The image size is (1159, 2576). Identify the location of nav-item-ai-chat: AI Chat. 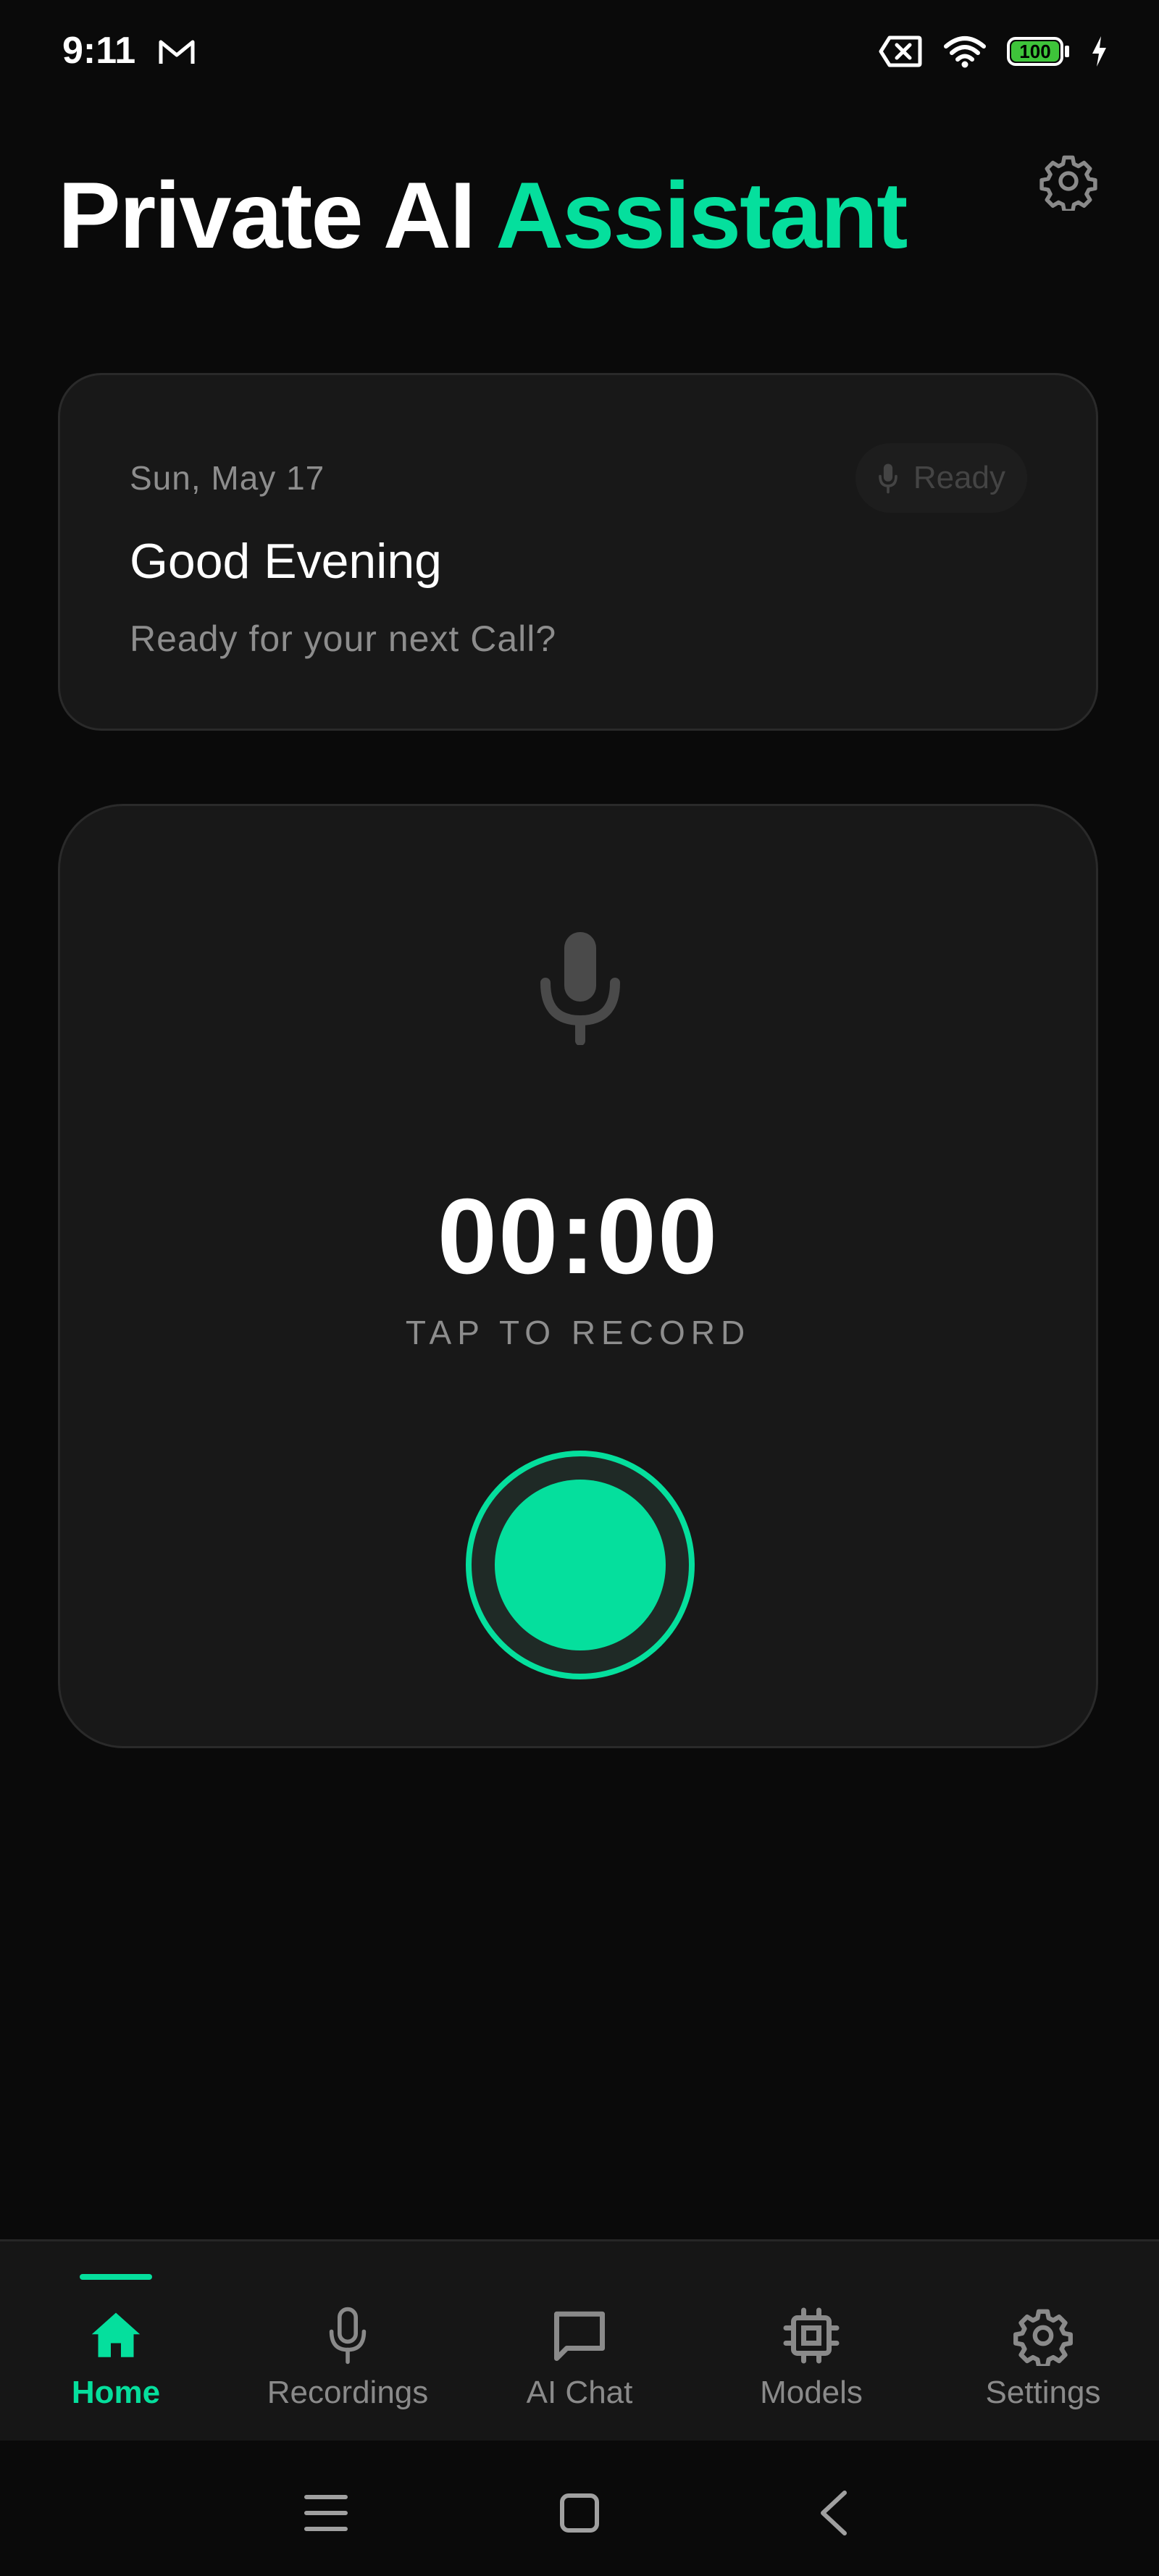
(579, 2342).